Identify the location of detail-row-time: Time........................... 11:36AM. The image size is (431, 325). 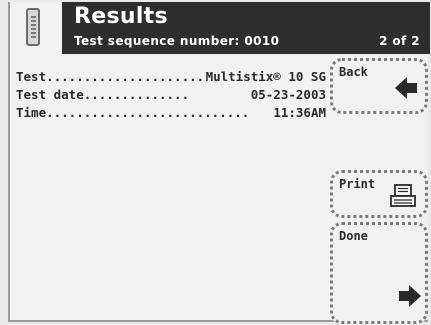
(171, 113).